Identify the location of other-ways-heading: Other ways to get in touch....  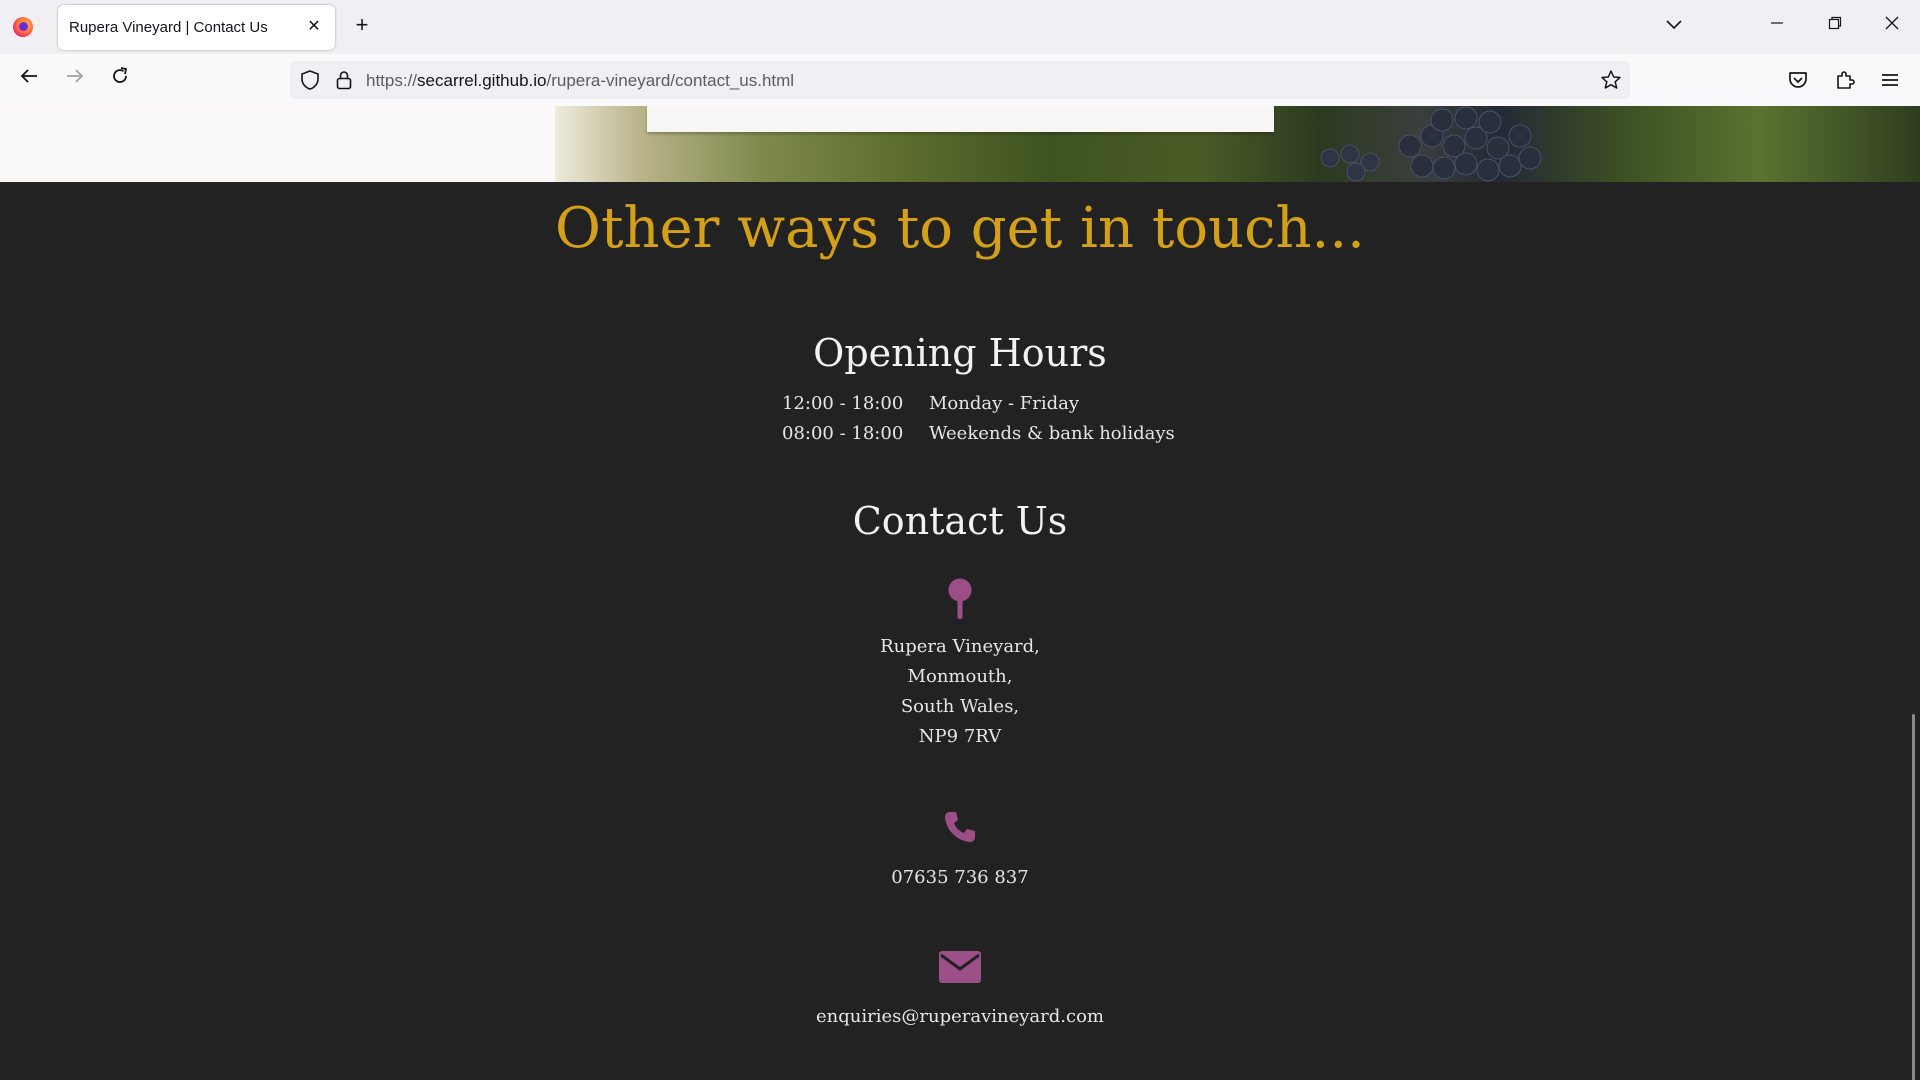
(960, 228).